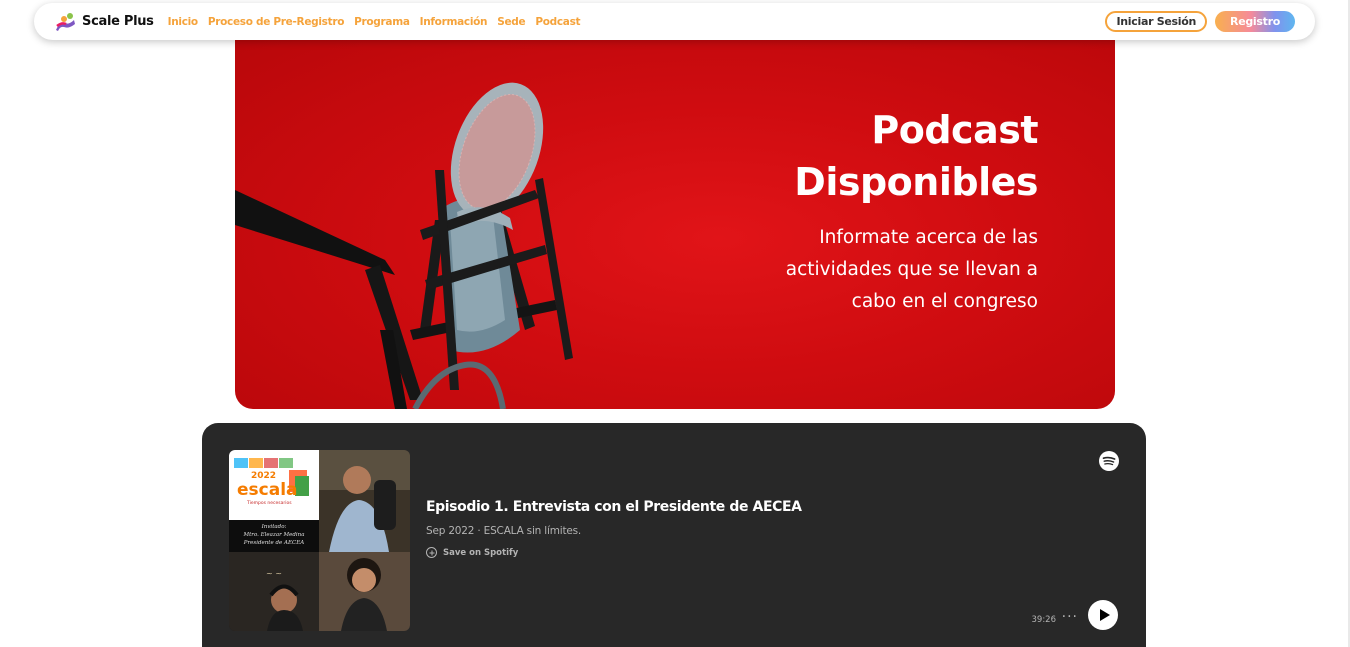  I want to click on nav-actions: Iniciar Sesión Registro, so click(1200, 21).